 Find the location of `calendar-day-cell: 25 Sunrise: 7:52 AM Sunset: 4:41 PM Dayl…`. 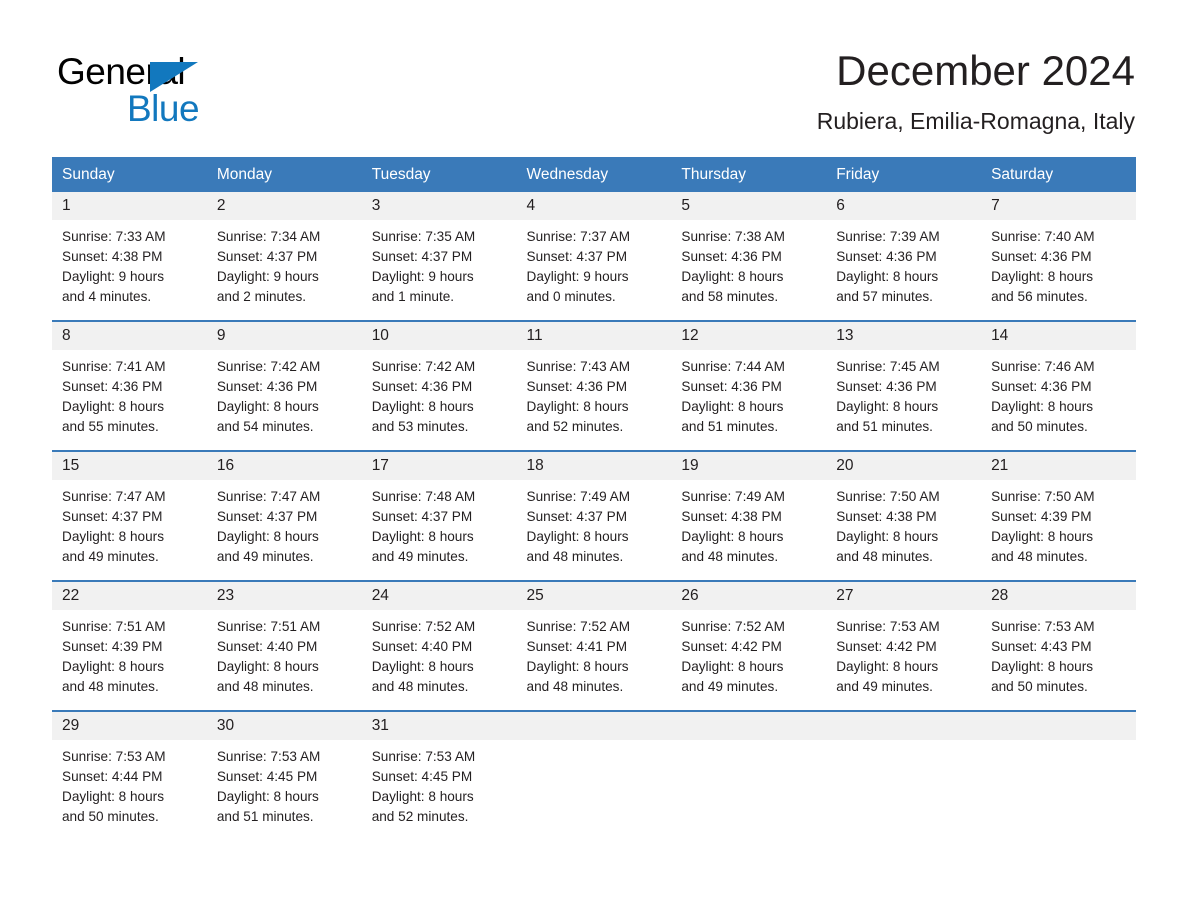

calendar-day-cell: 25 Sunrise: 7:52 AM Sunset: 4:41 PM Dayl… is located at coordinates (594, 645).